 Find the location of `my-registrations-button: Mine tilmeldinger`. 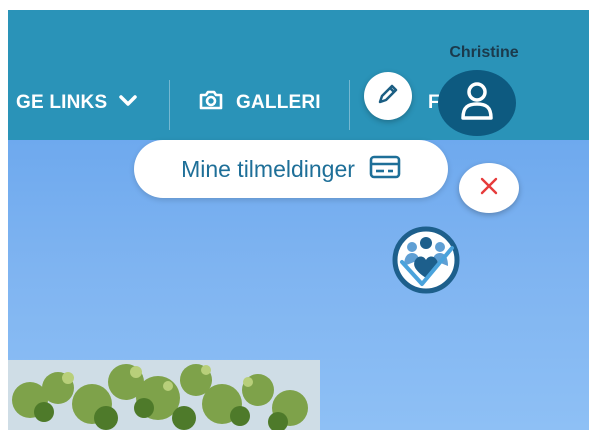

my-registrations-button: Mine tilmeldinger is located at coordinates (291, 169).